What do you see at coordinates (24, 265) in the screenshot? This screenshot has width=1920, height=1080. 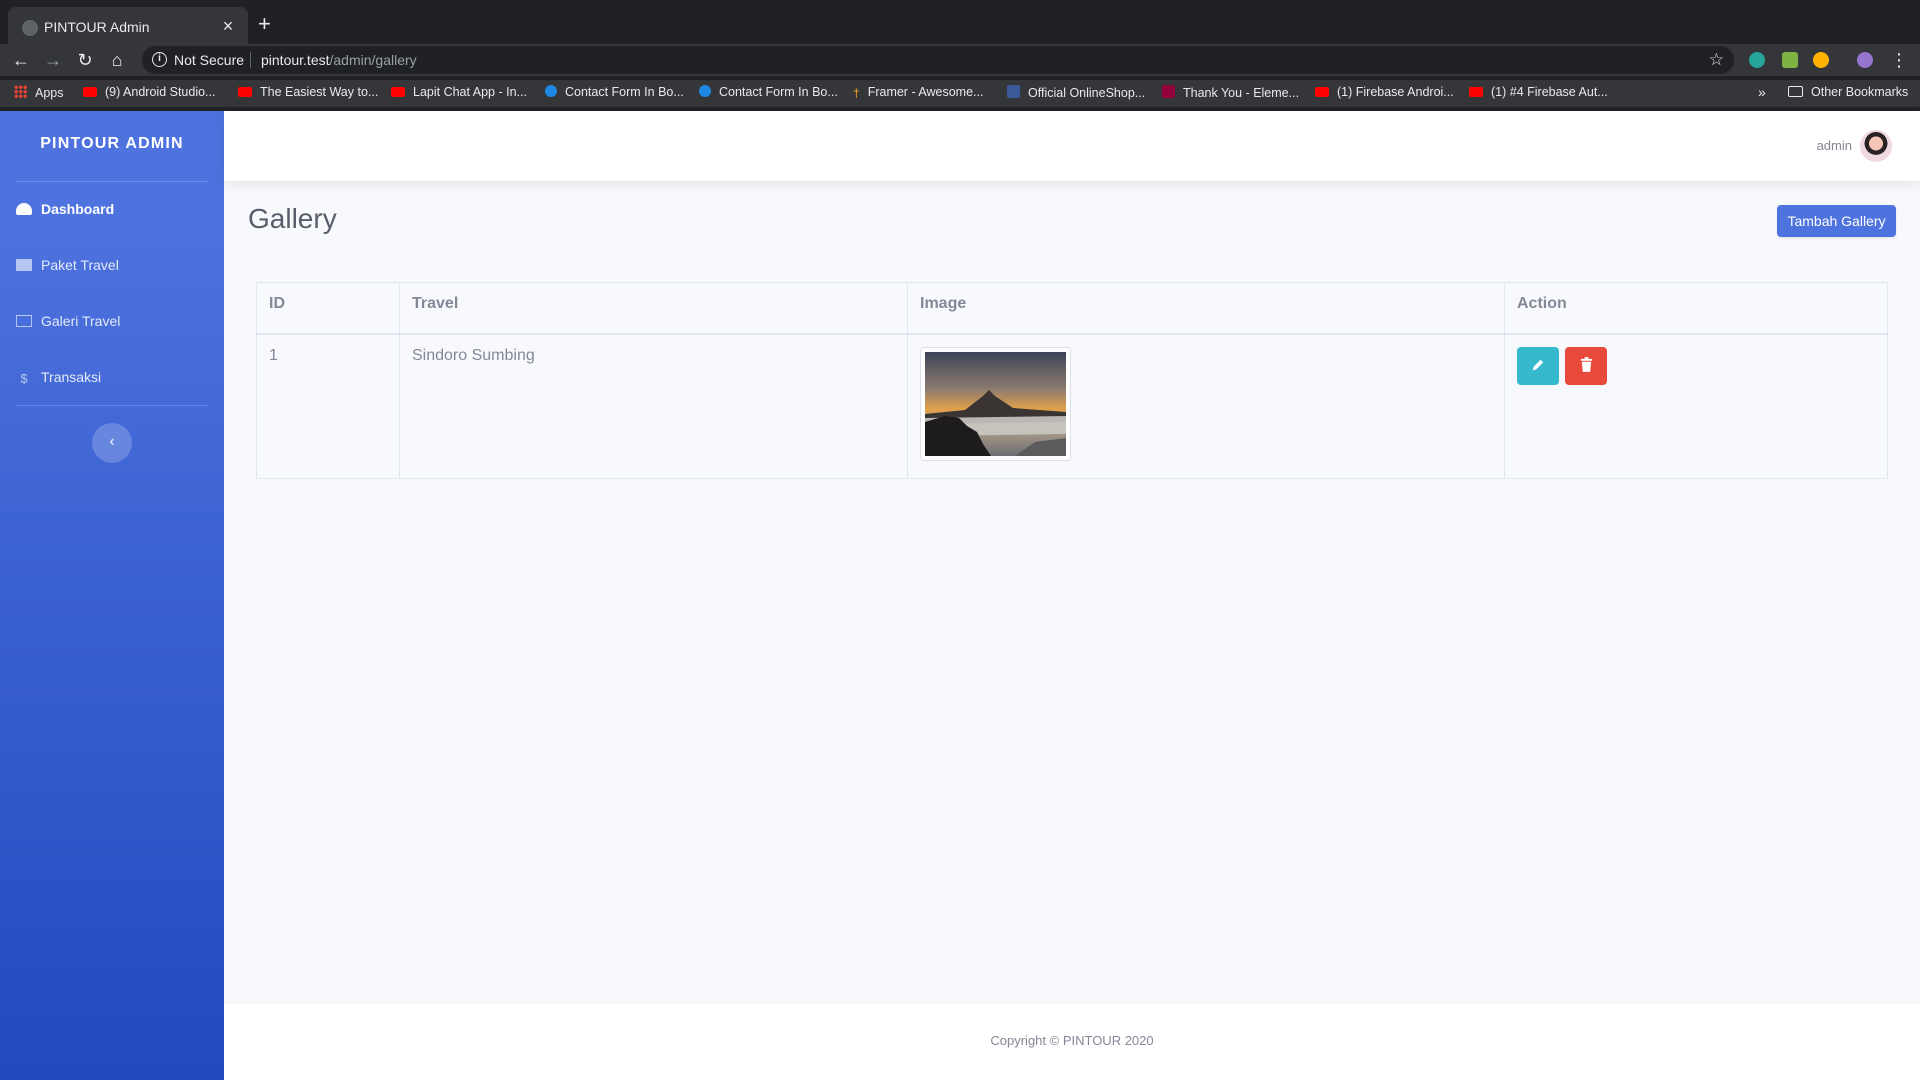 I see `building-icon` at bounding box center [24, 265].